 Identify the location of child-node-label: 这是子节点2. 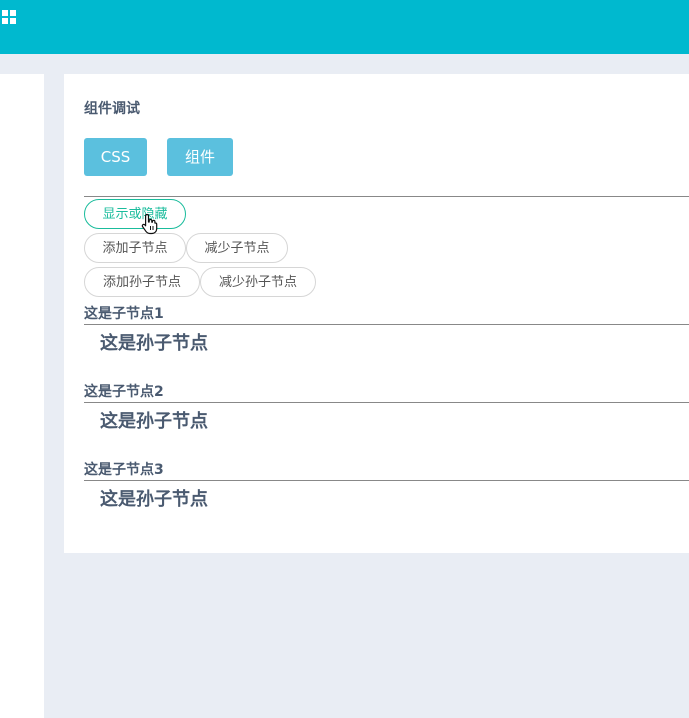
(124, 392).